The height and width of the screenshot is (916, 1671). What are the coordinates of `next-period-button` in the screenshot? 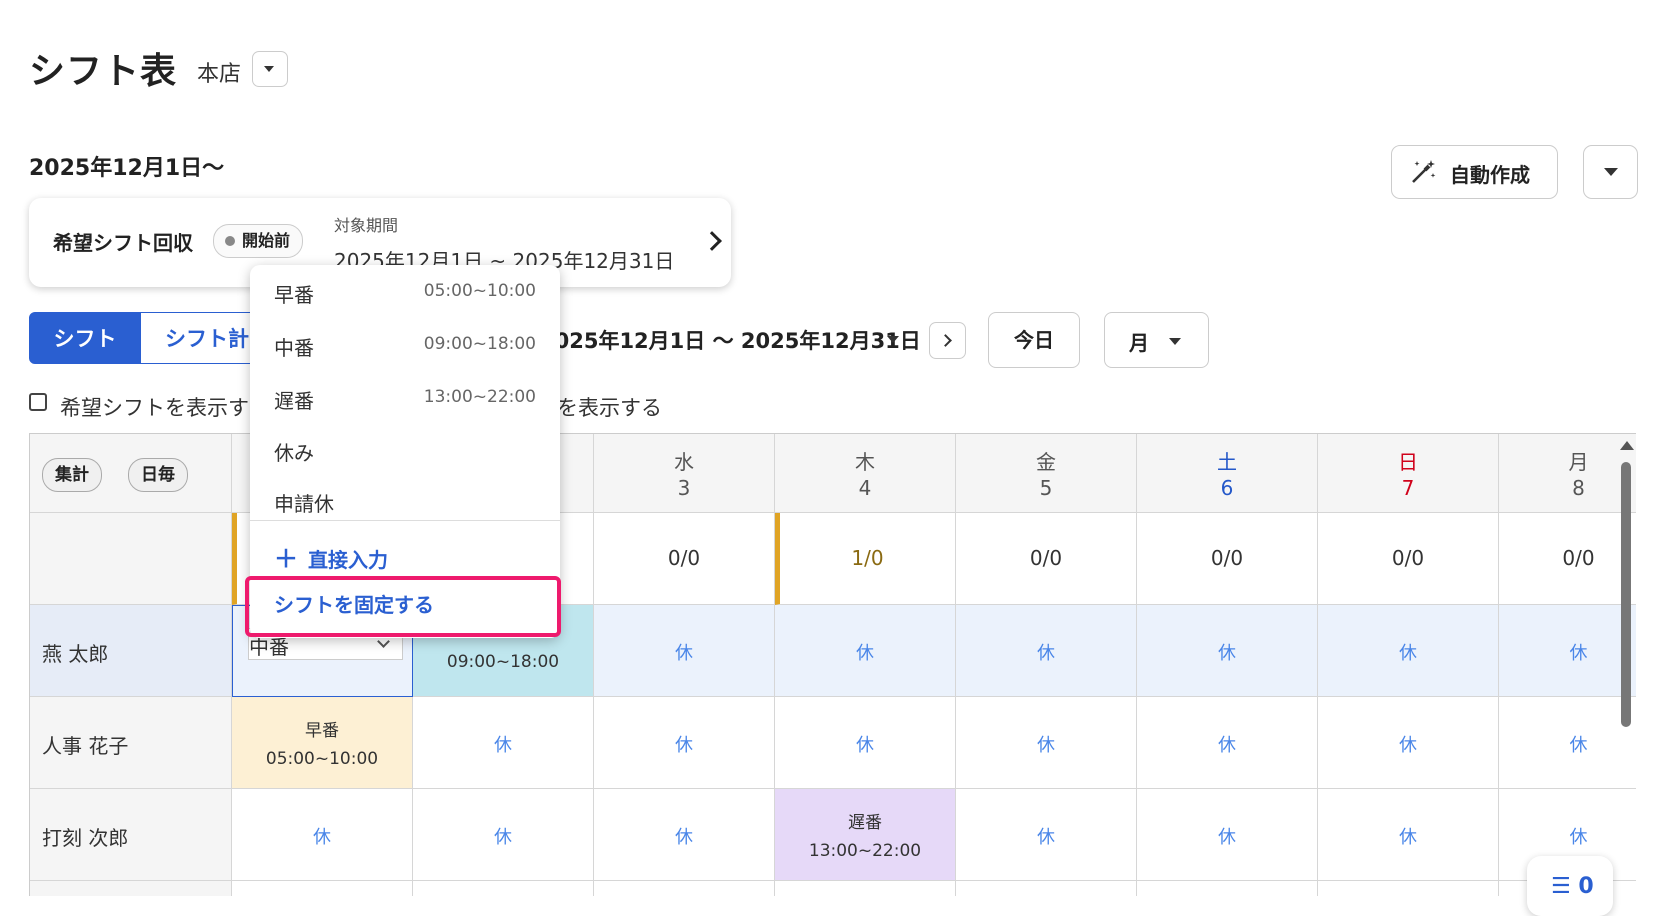 It's located at (947, 340).